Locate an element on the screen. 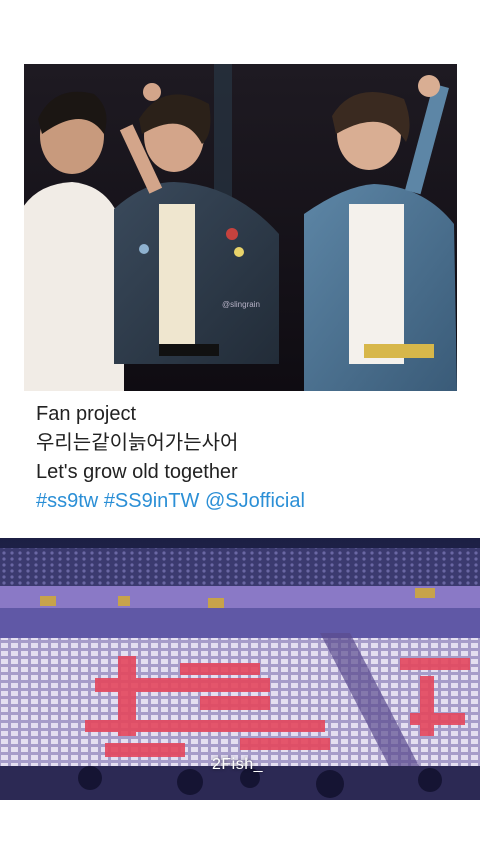 The height and width of the screenshot is (854, 480). mention-sjofficial: @SJofficial is located at coordinates (255, 501).